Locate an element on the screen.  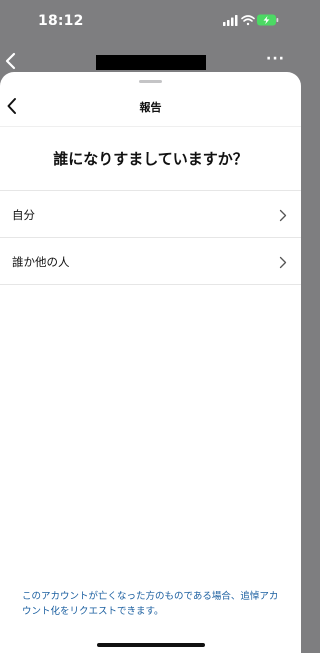
option-list: 自分 誰か他の人 is located at coordinates (150, 237).